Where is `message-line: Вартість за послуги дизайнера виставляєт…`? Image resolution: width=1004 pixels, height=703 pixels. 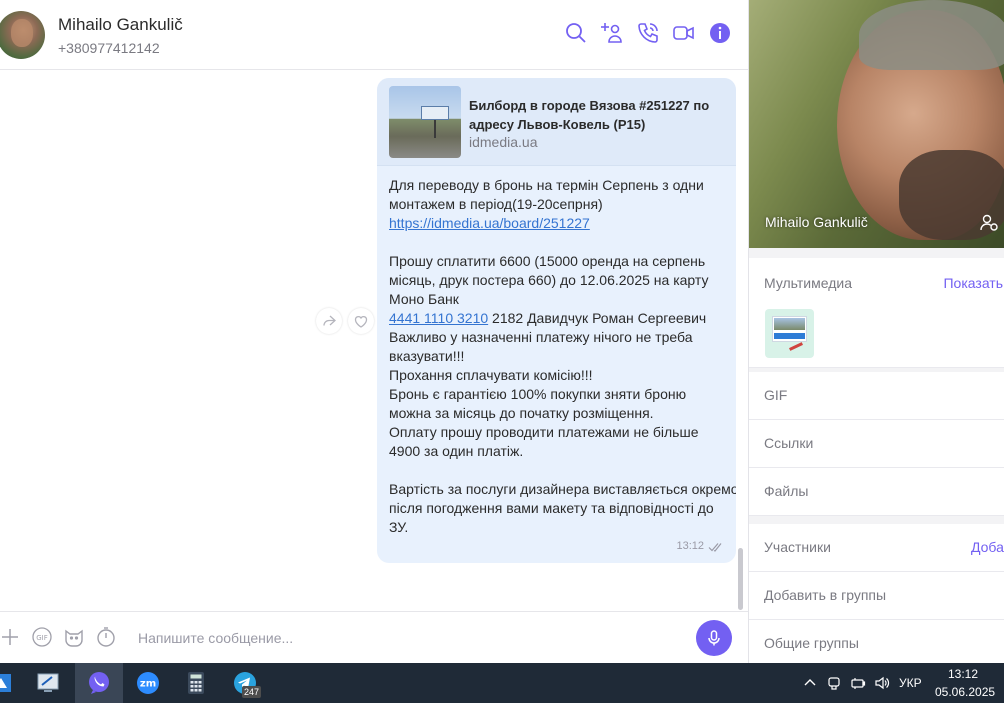 message-line: Вартість за послуги дизайнера виставляєт… is located at coordinates (562, 489).